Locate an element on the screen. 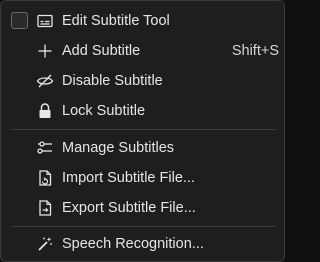 The height and width of the screenshot is (262, 320). menu-item-disable-subtitle: Disable Subtitle is located at coordinates (142, 81).